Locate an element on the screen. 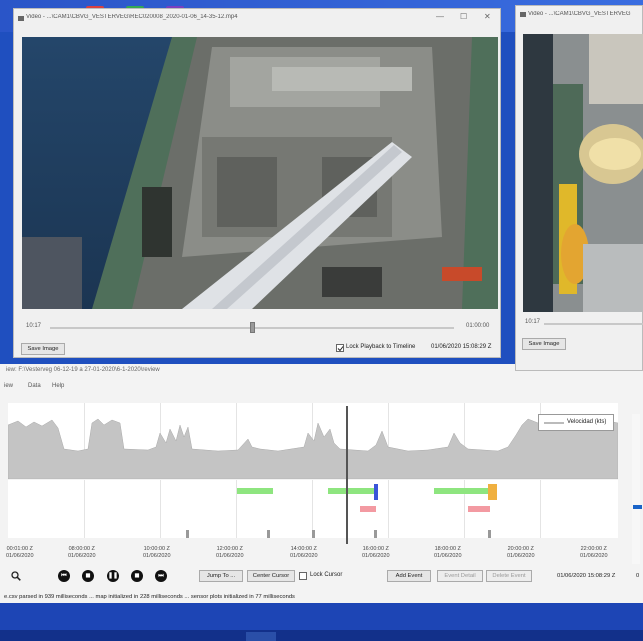  event-detail-button: Event Detail is located at coordinates (460, 576).